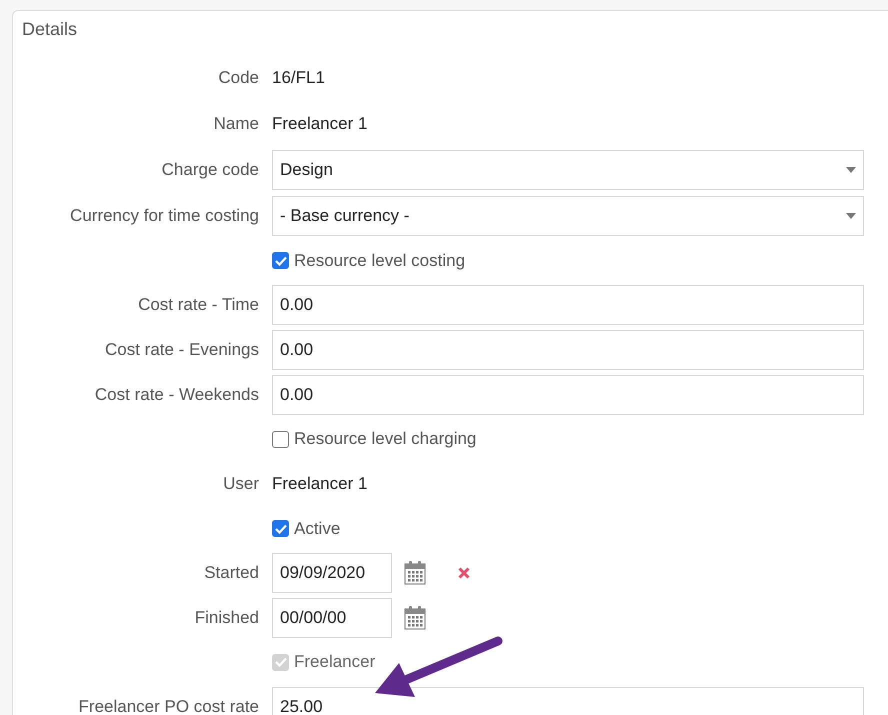 The image size is (888, 715). I want to click on date-field: 00/00/00, so click(332, 618).